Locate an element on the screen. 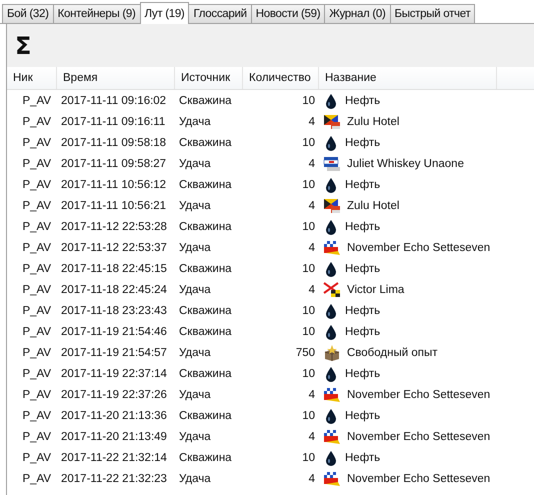 The height and width of the screenshot is (495, 534). column-header: Название is located at coordinates (408, 78).